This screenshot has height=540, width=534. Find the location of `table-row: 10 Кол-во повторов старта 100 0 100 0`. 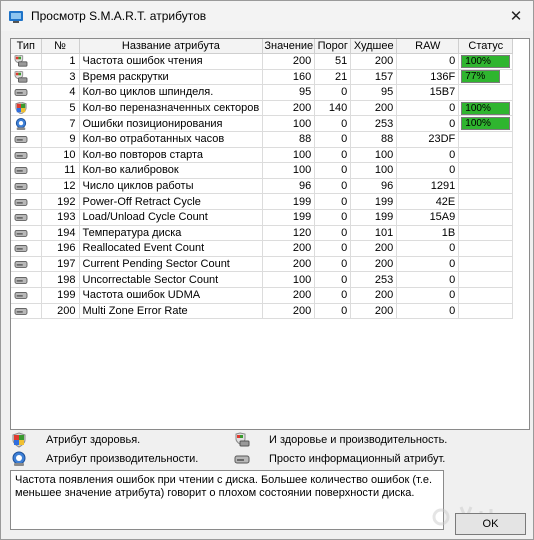

table-row: 10 Кол-во повторов старта 100 0 100 0 is located at coordinates (262, 155).